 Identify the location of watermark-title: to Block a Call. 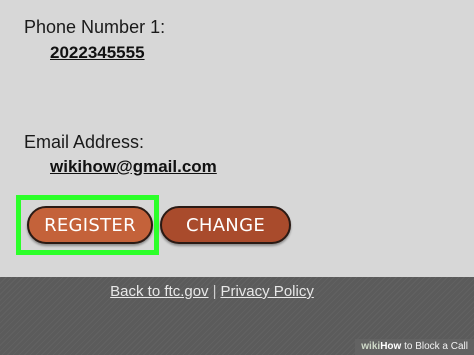
(434, 346).